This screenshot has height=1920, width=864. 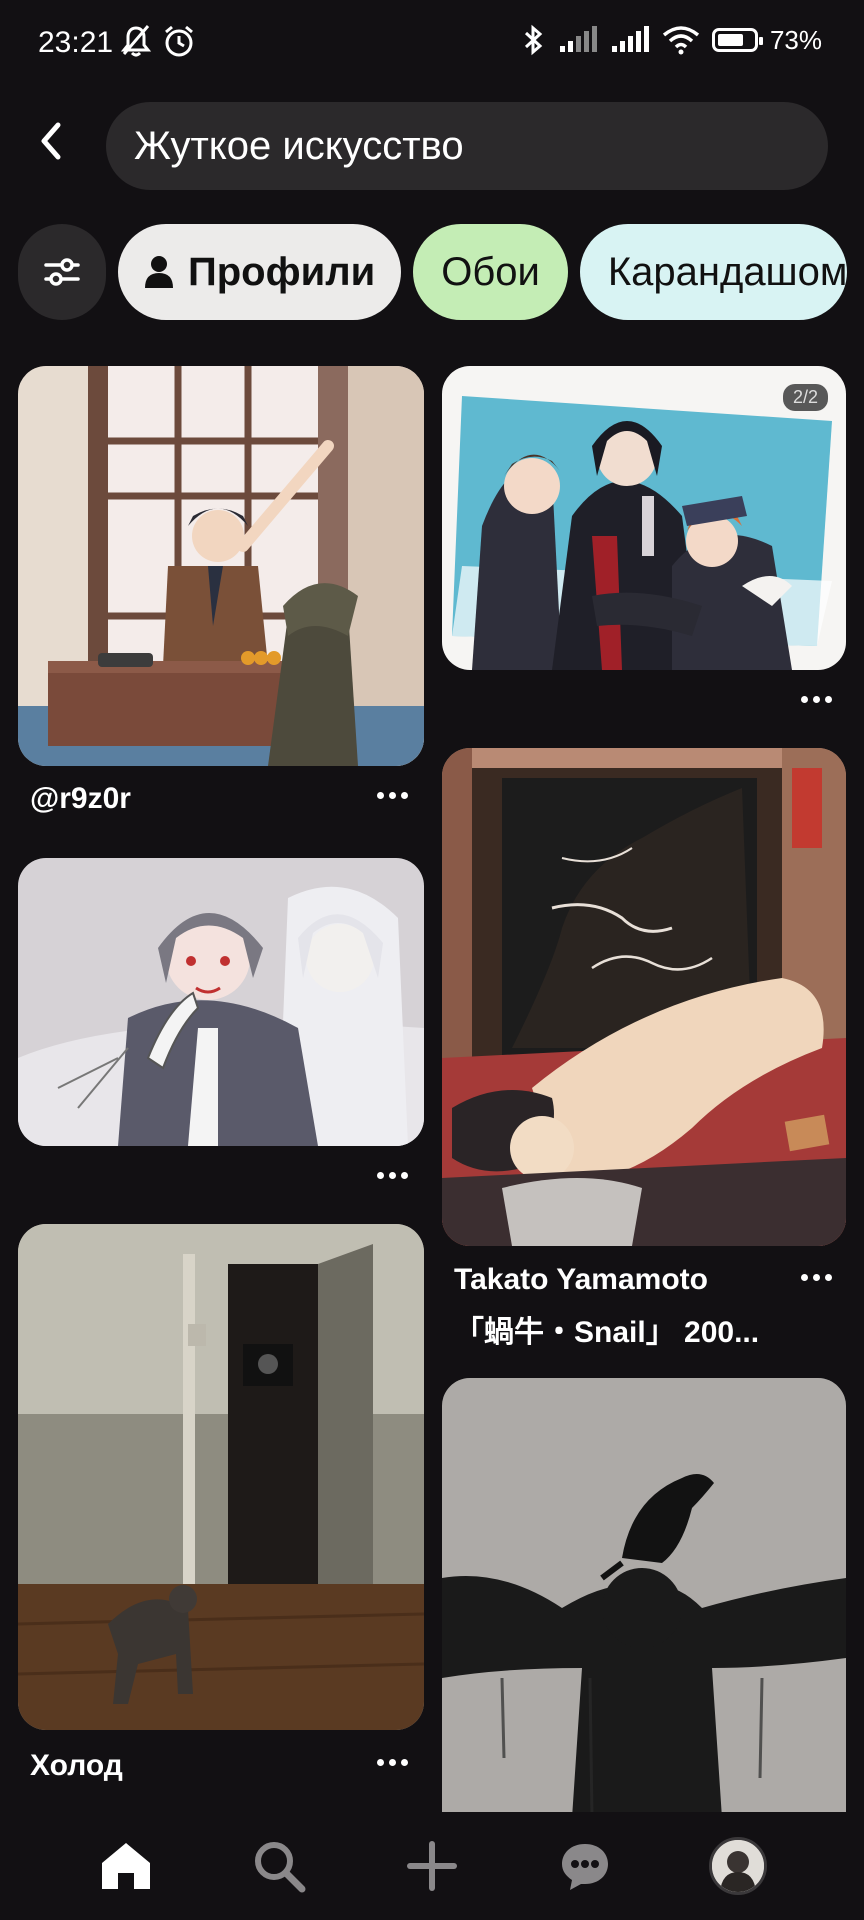 I want to click on sliders-icon, so click(x=62, y=272).